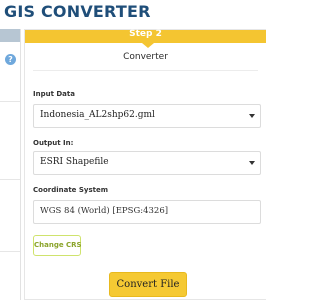 The image size is (320, 300). Describe the element at coordinates (148, 45) in the screenshot. I see `step-arrow-icon` at that location.